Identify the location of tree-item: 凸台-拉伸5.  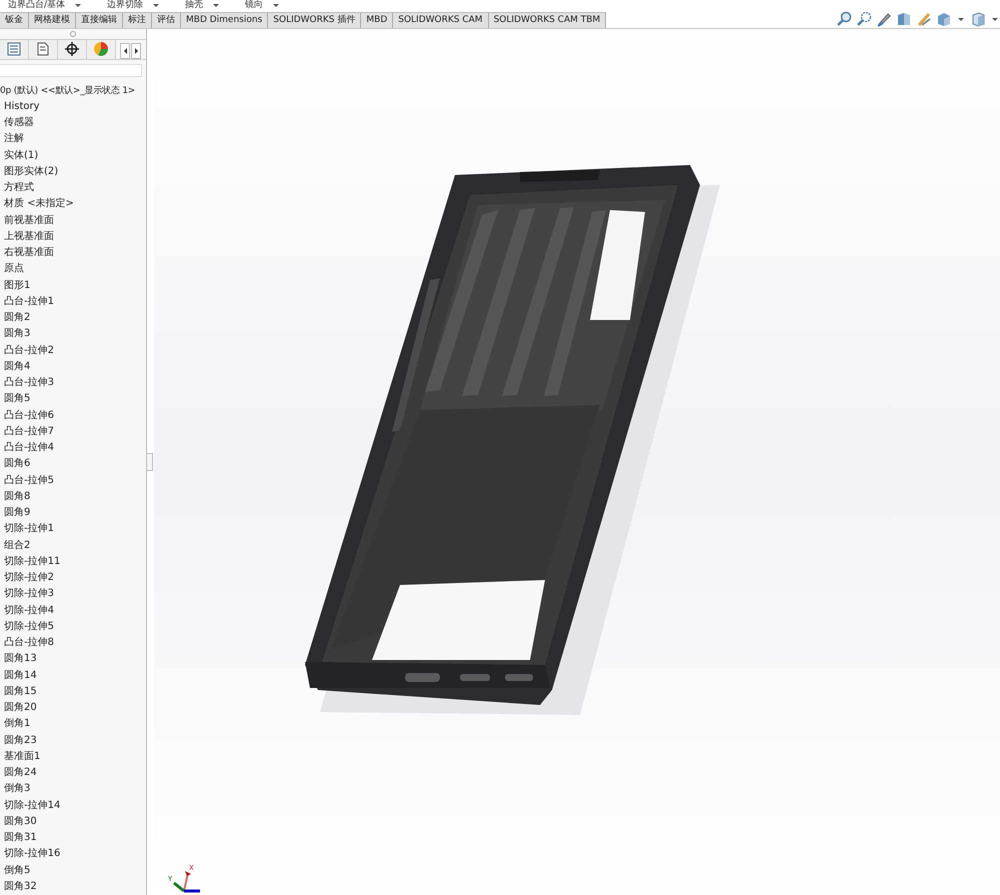
(73, 480).